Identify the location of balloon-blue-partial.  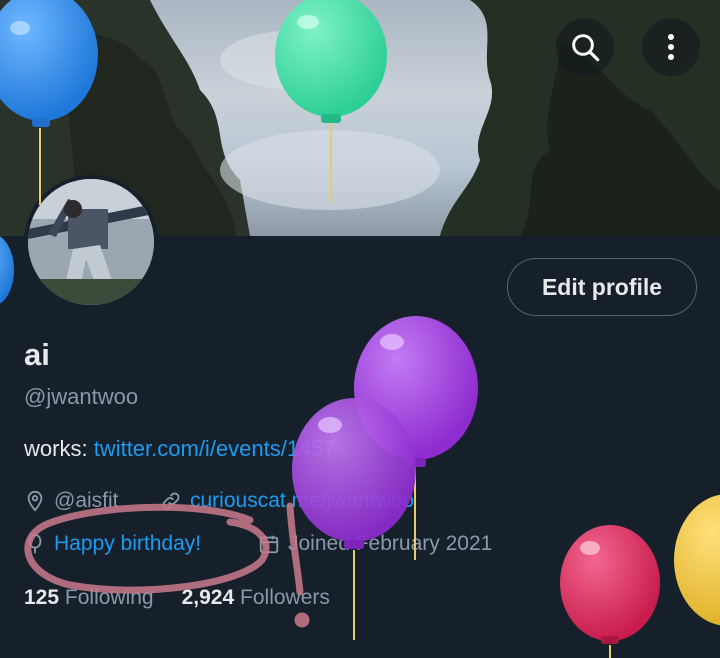
(7, 270).